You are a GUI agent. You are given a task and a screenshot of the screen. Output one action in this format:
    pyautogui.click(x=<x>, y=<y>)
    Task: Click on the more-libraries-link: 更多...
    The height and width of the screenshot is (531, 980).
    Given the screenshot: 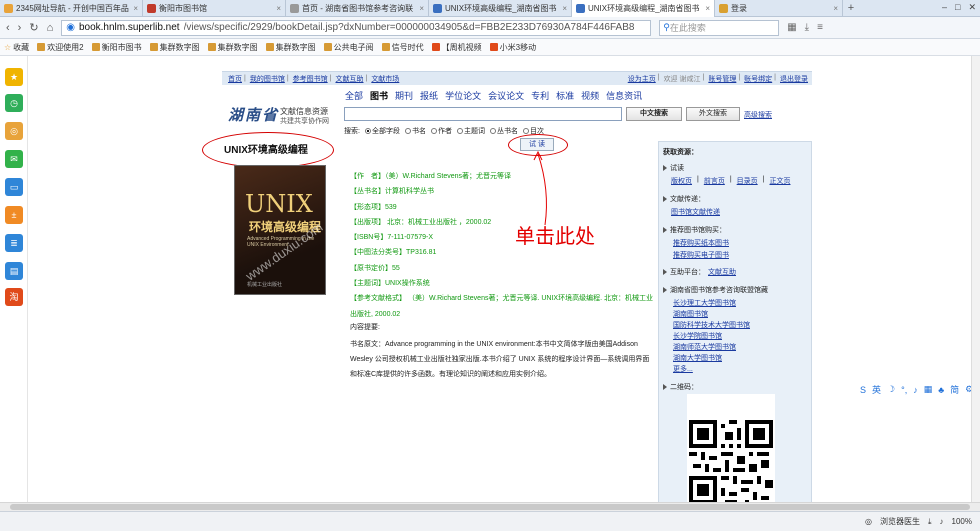 What is the action you would take?
    pyautogui.click(x=683, y=369)
    